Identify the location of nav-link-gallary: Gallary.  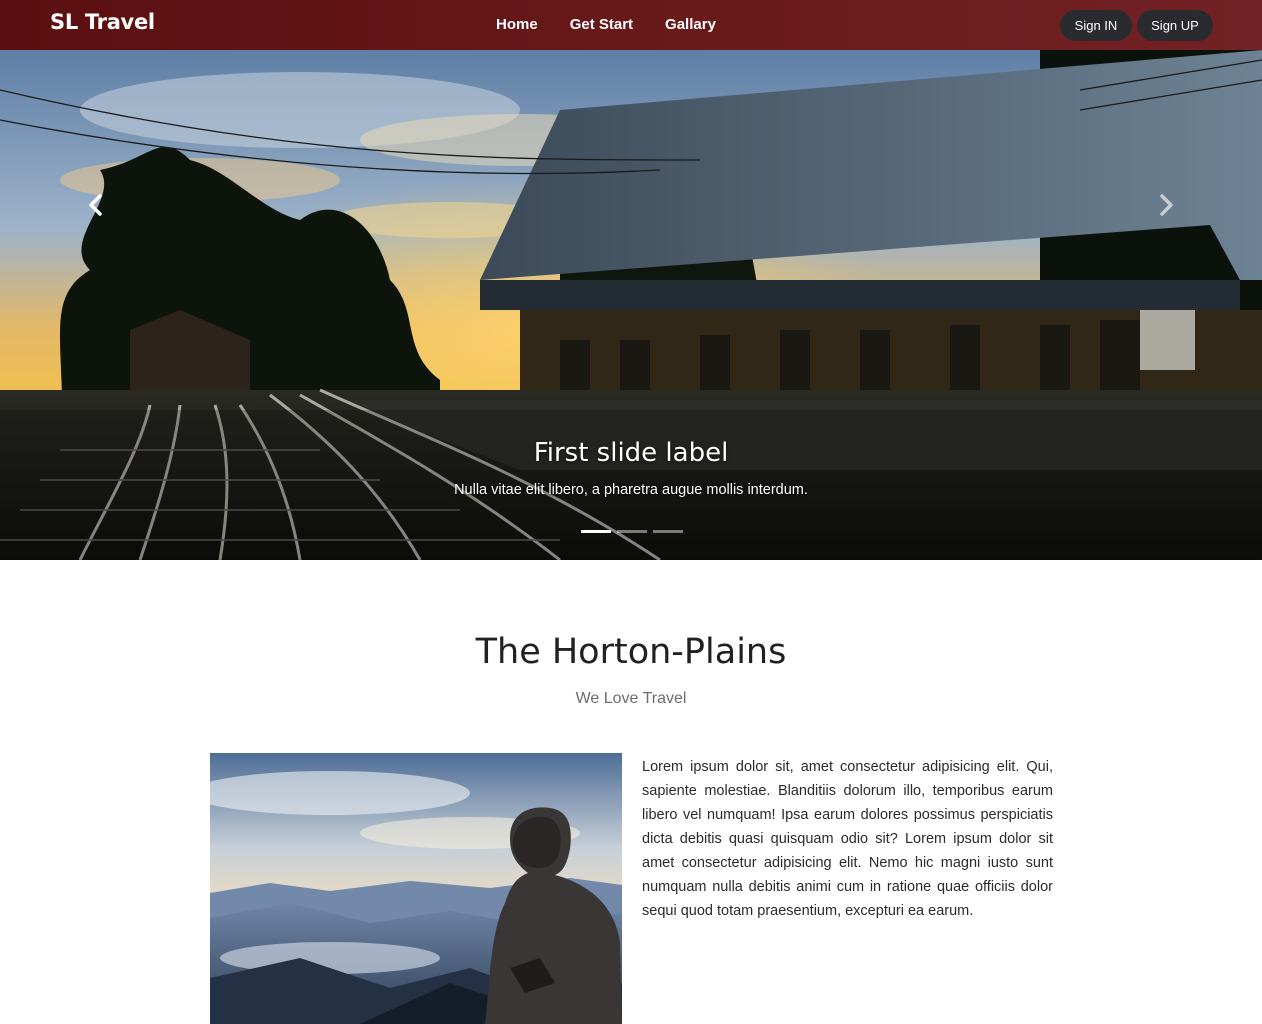
(690, 24).